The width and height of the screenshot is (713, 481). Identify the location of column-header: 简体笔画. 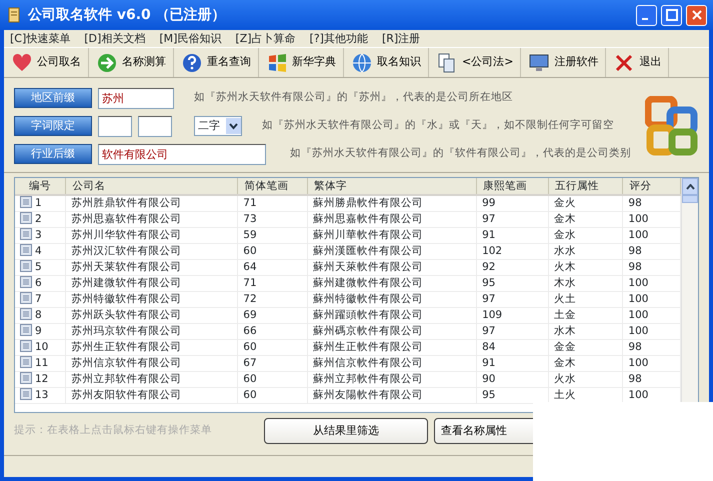
(273, 186).